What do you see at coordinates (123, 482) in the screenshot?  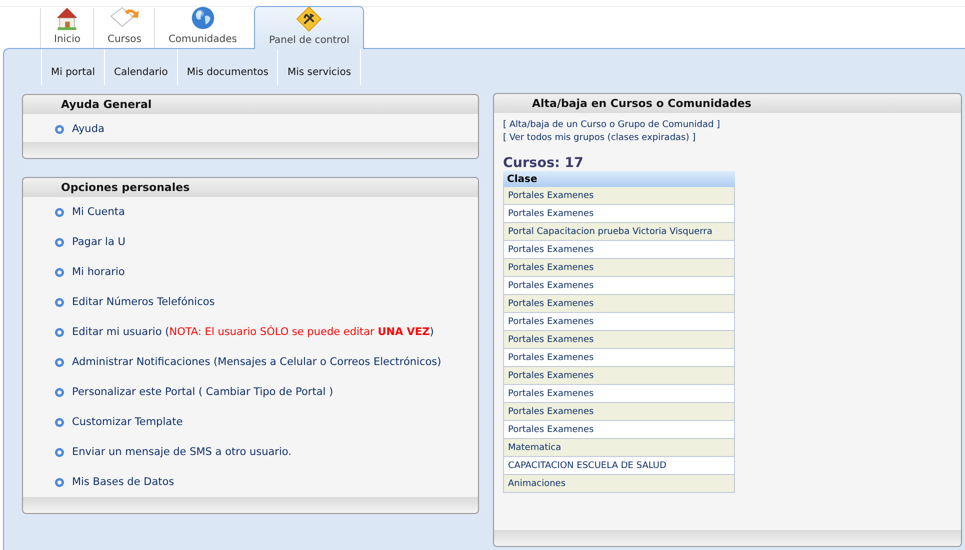 I see `menu-link: Mis Bases de Datos` at bounding box center [123, 482].